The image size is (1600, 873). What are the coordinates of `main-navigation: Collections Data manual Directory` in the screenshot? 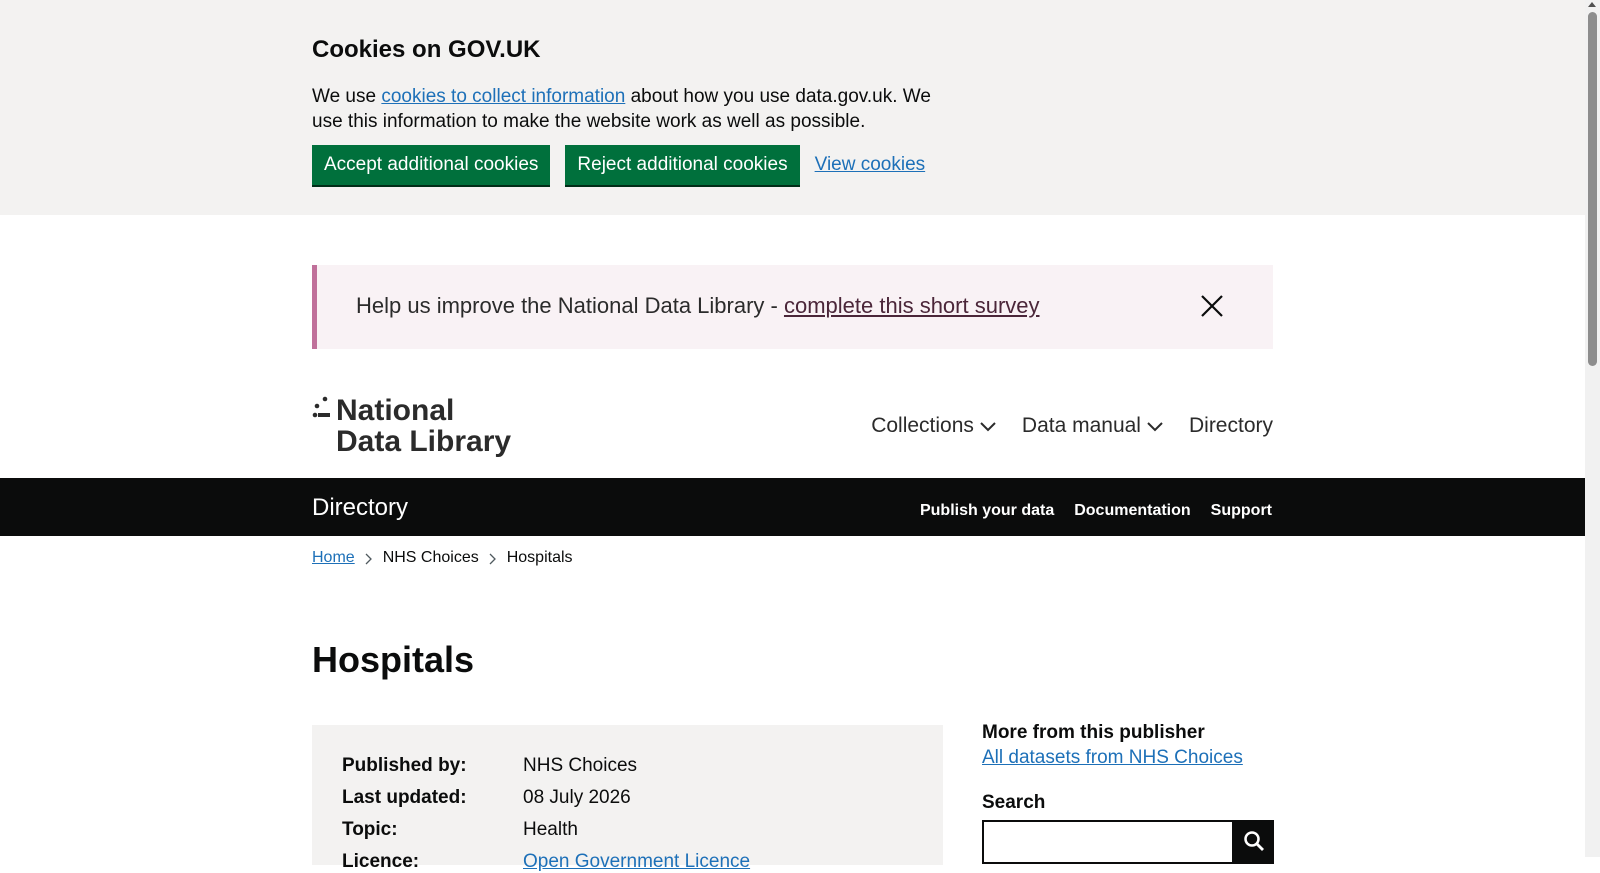 It's located at (1072, 426).